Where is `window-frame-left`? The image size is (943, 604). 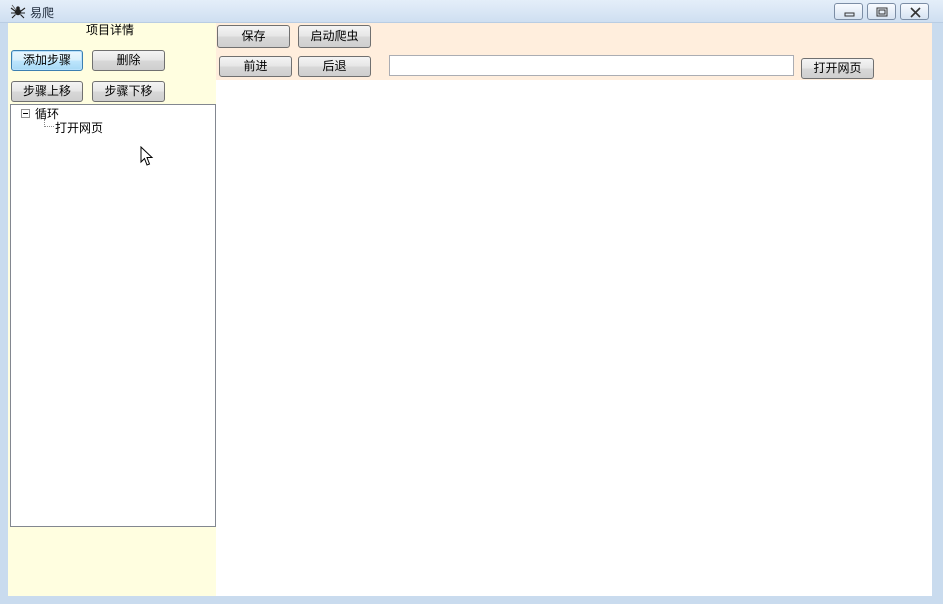 window-frame-left is located at coordinates (4, 310).